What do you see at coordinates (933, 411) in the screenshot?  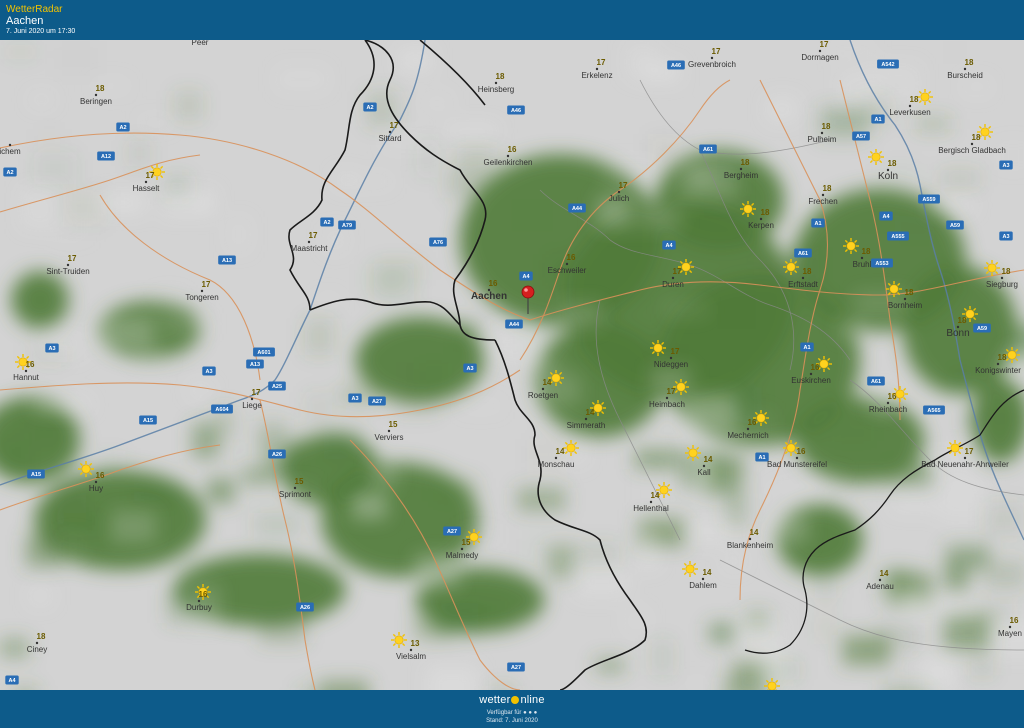 I see `road-label-text: A565` at bounding box center [933, 411].